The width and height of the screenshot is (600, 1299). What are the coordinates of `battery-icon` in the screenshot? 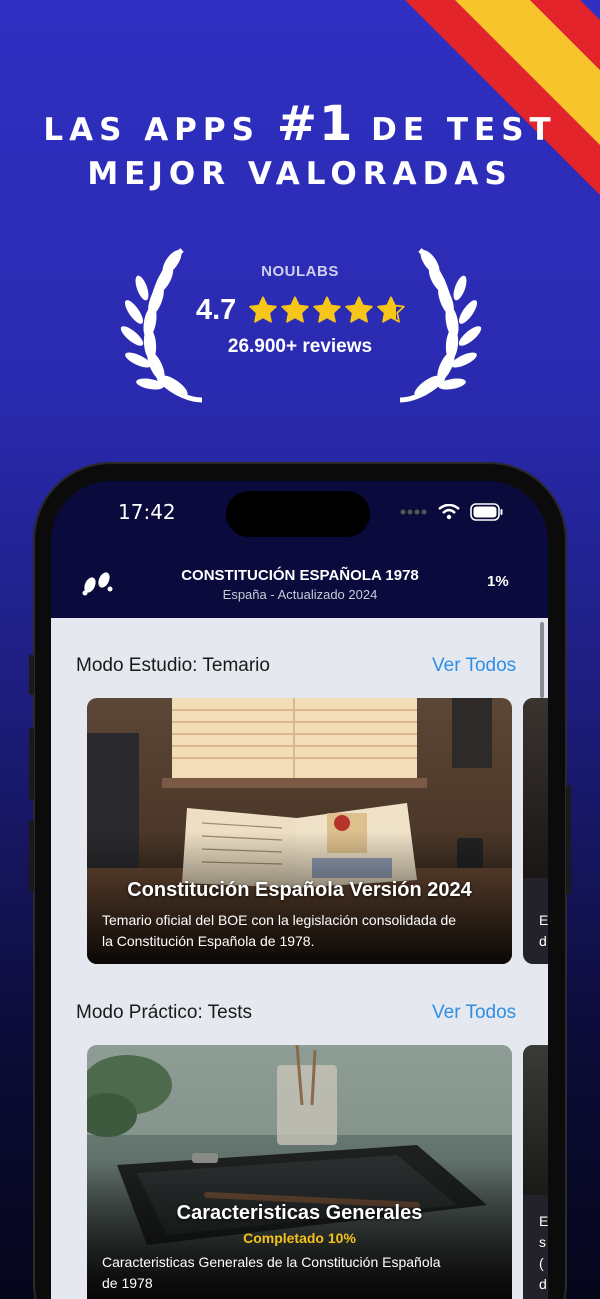 It's located at (486, 512).